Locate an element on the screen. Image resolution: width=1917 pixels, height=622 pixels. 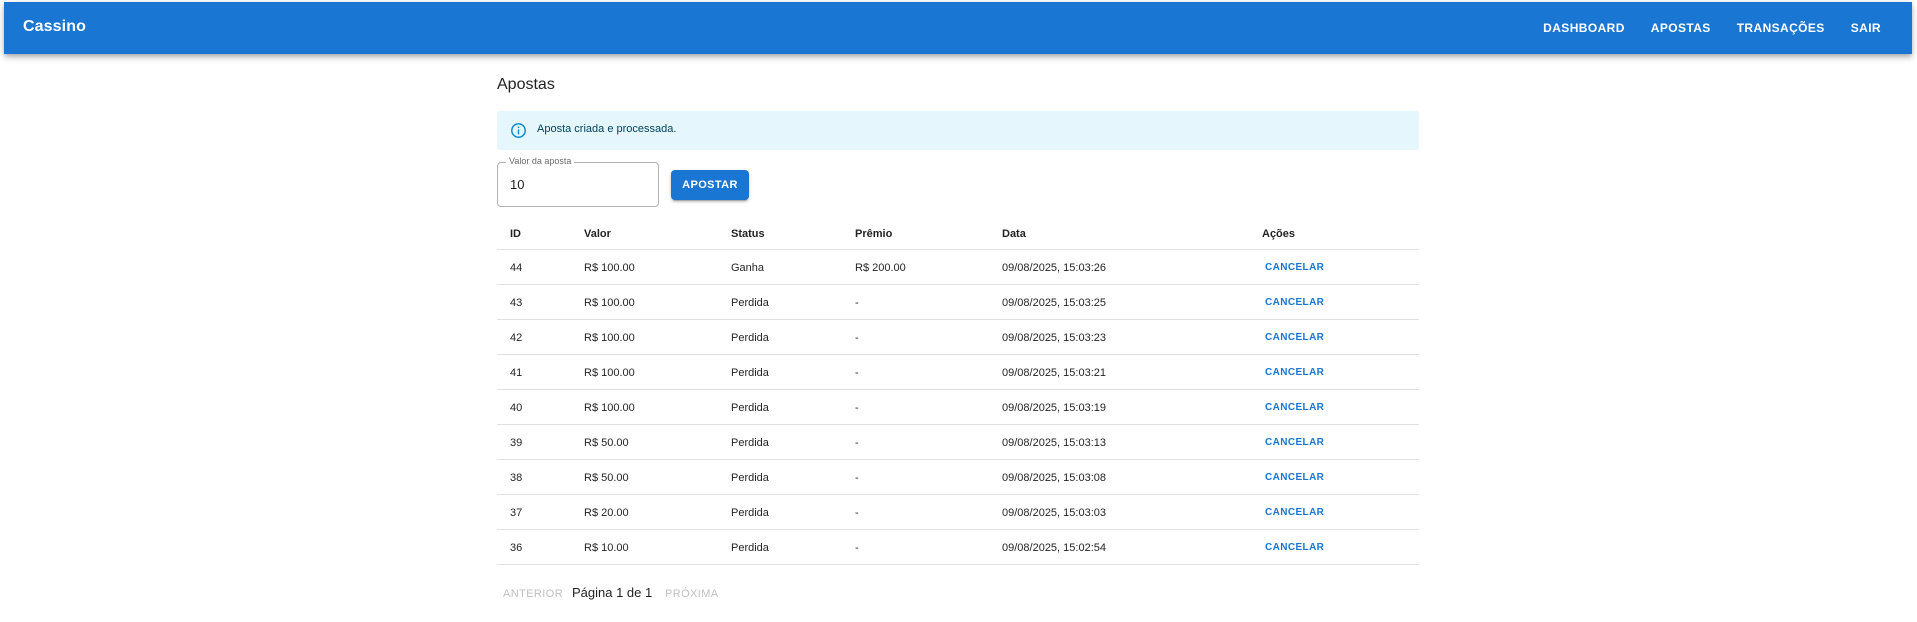
brand-title: Cassino is located at coordinates (54, 27).